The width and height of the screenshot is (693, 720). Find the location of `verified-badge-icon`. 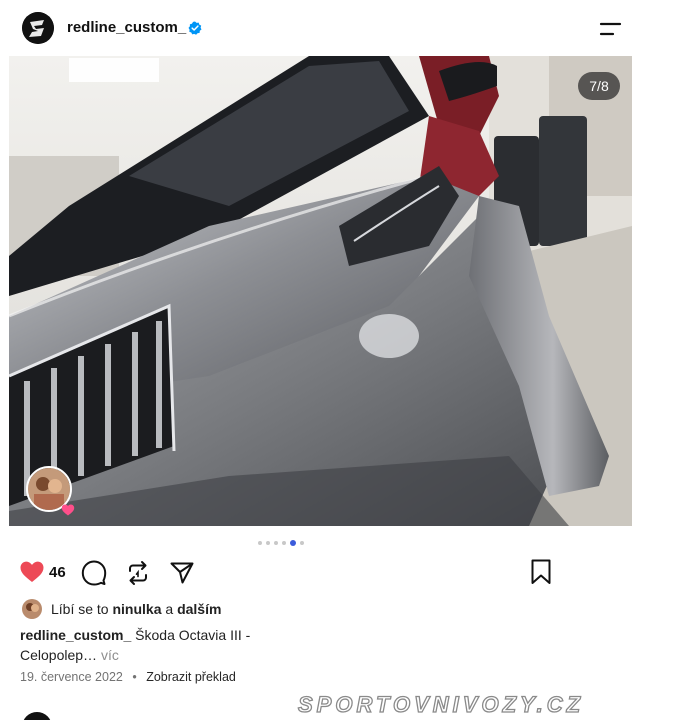

verified-badge-icon is located at coordinates (195, 28).